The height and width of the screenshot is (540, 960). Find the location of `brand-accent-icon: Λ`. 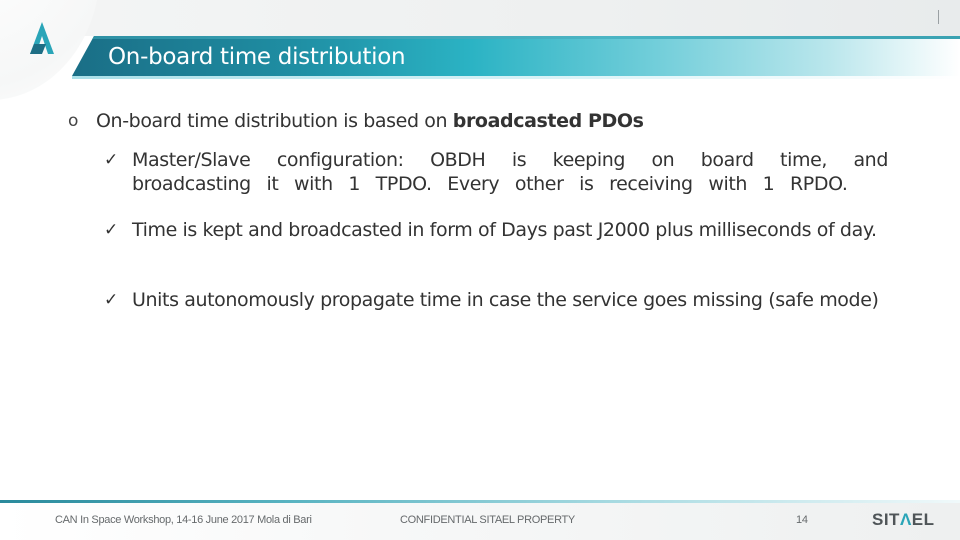

brand-accent-icon: Λ is located at coordinates (905, 519).